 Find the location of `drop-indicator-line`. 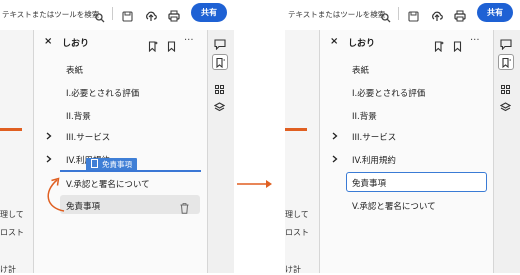

drop-indicator-line is located at coordinates (130, 171).